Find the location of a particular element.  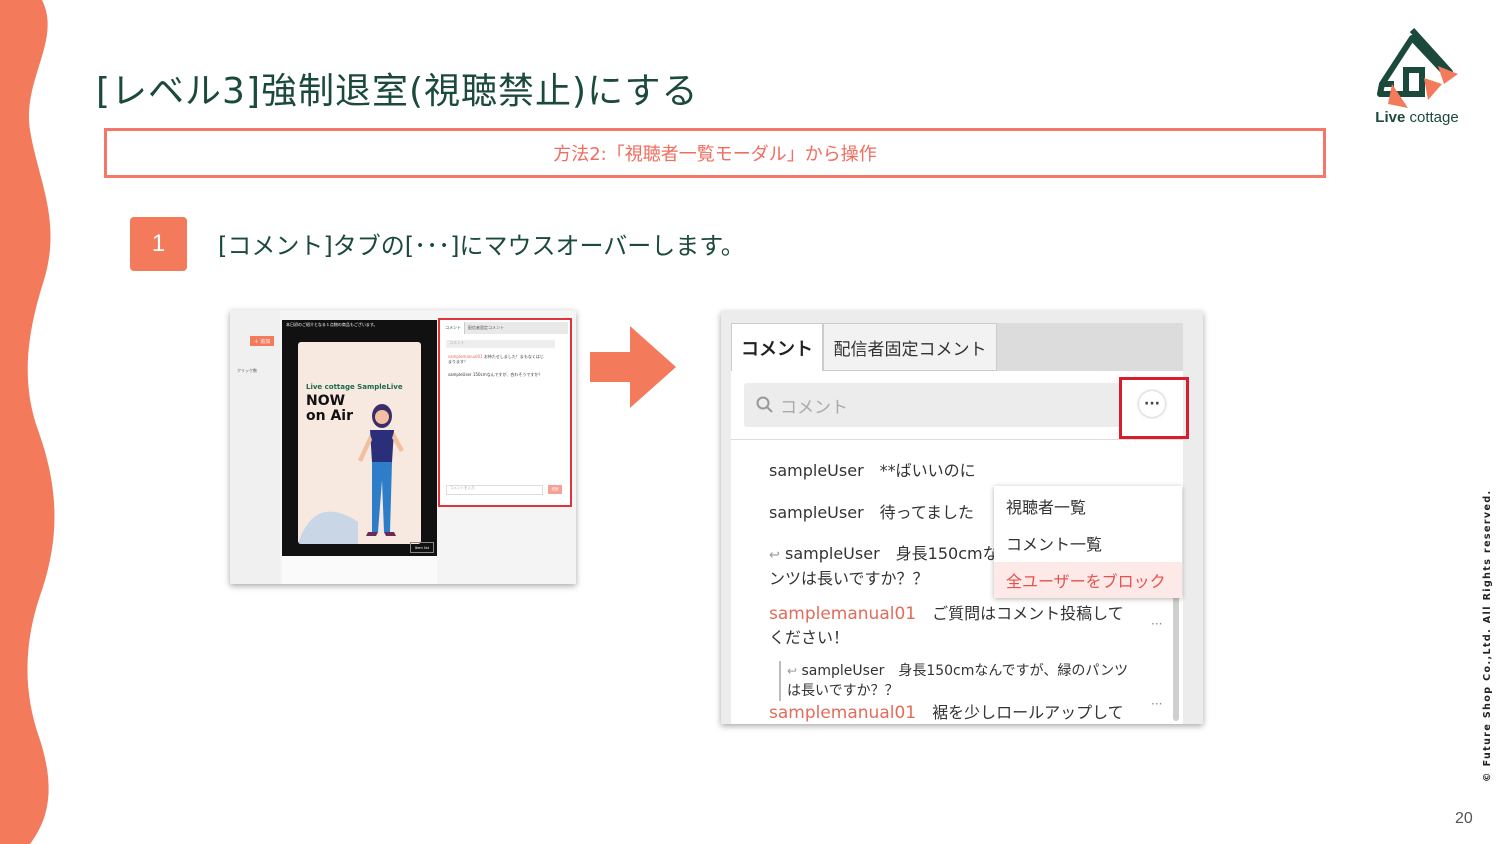

search-icon is located at coordinates (764, 404).